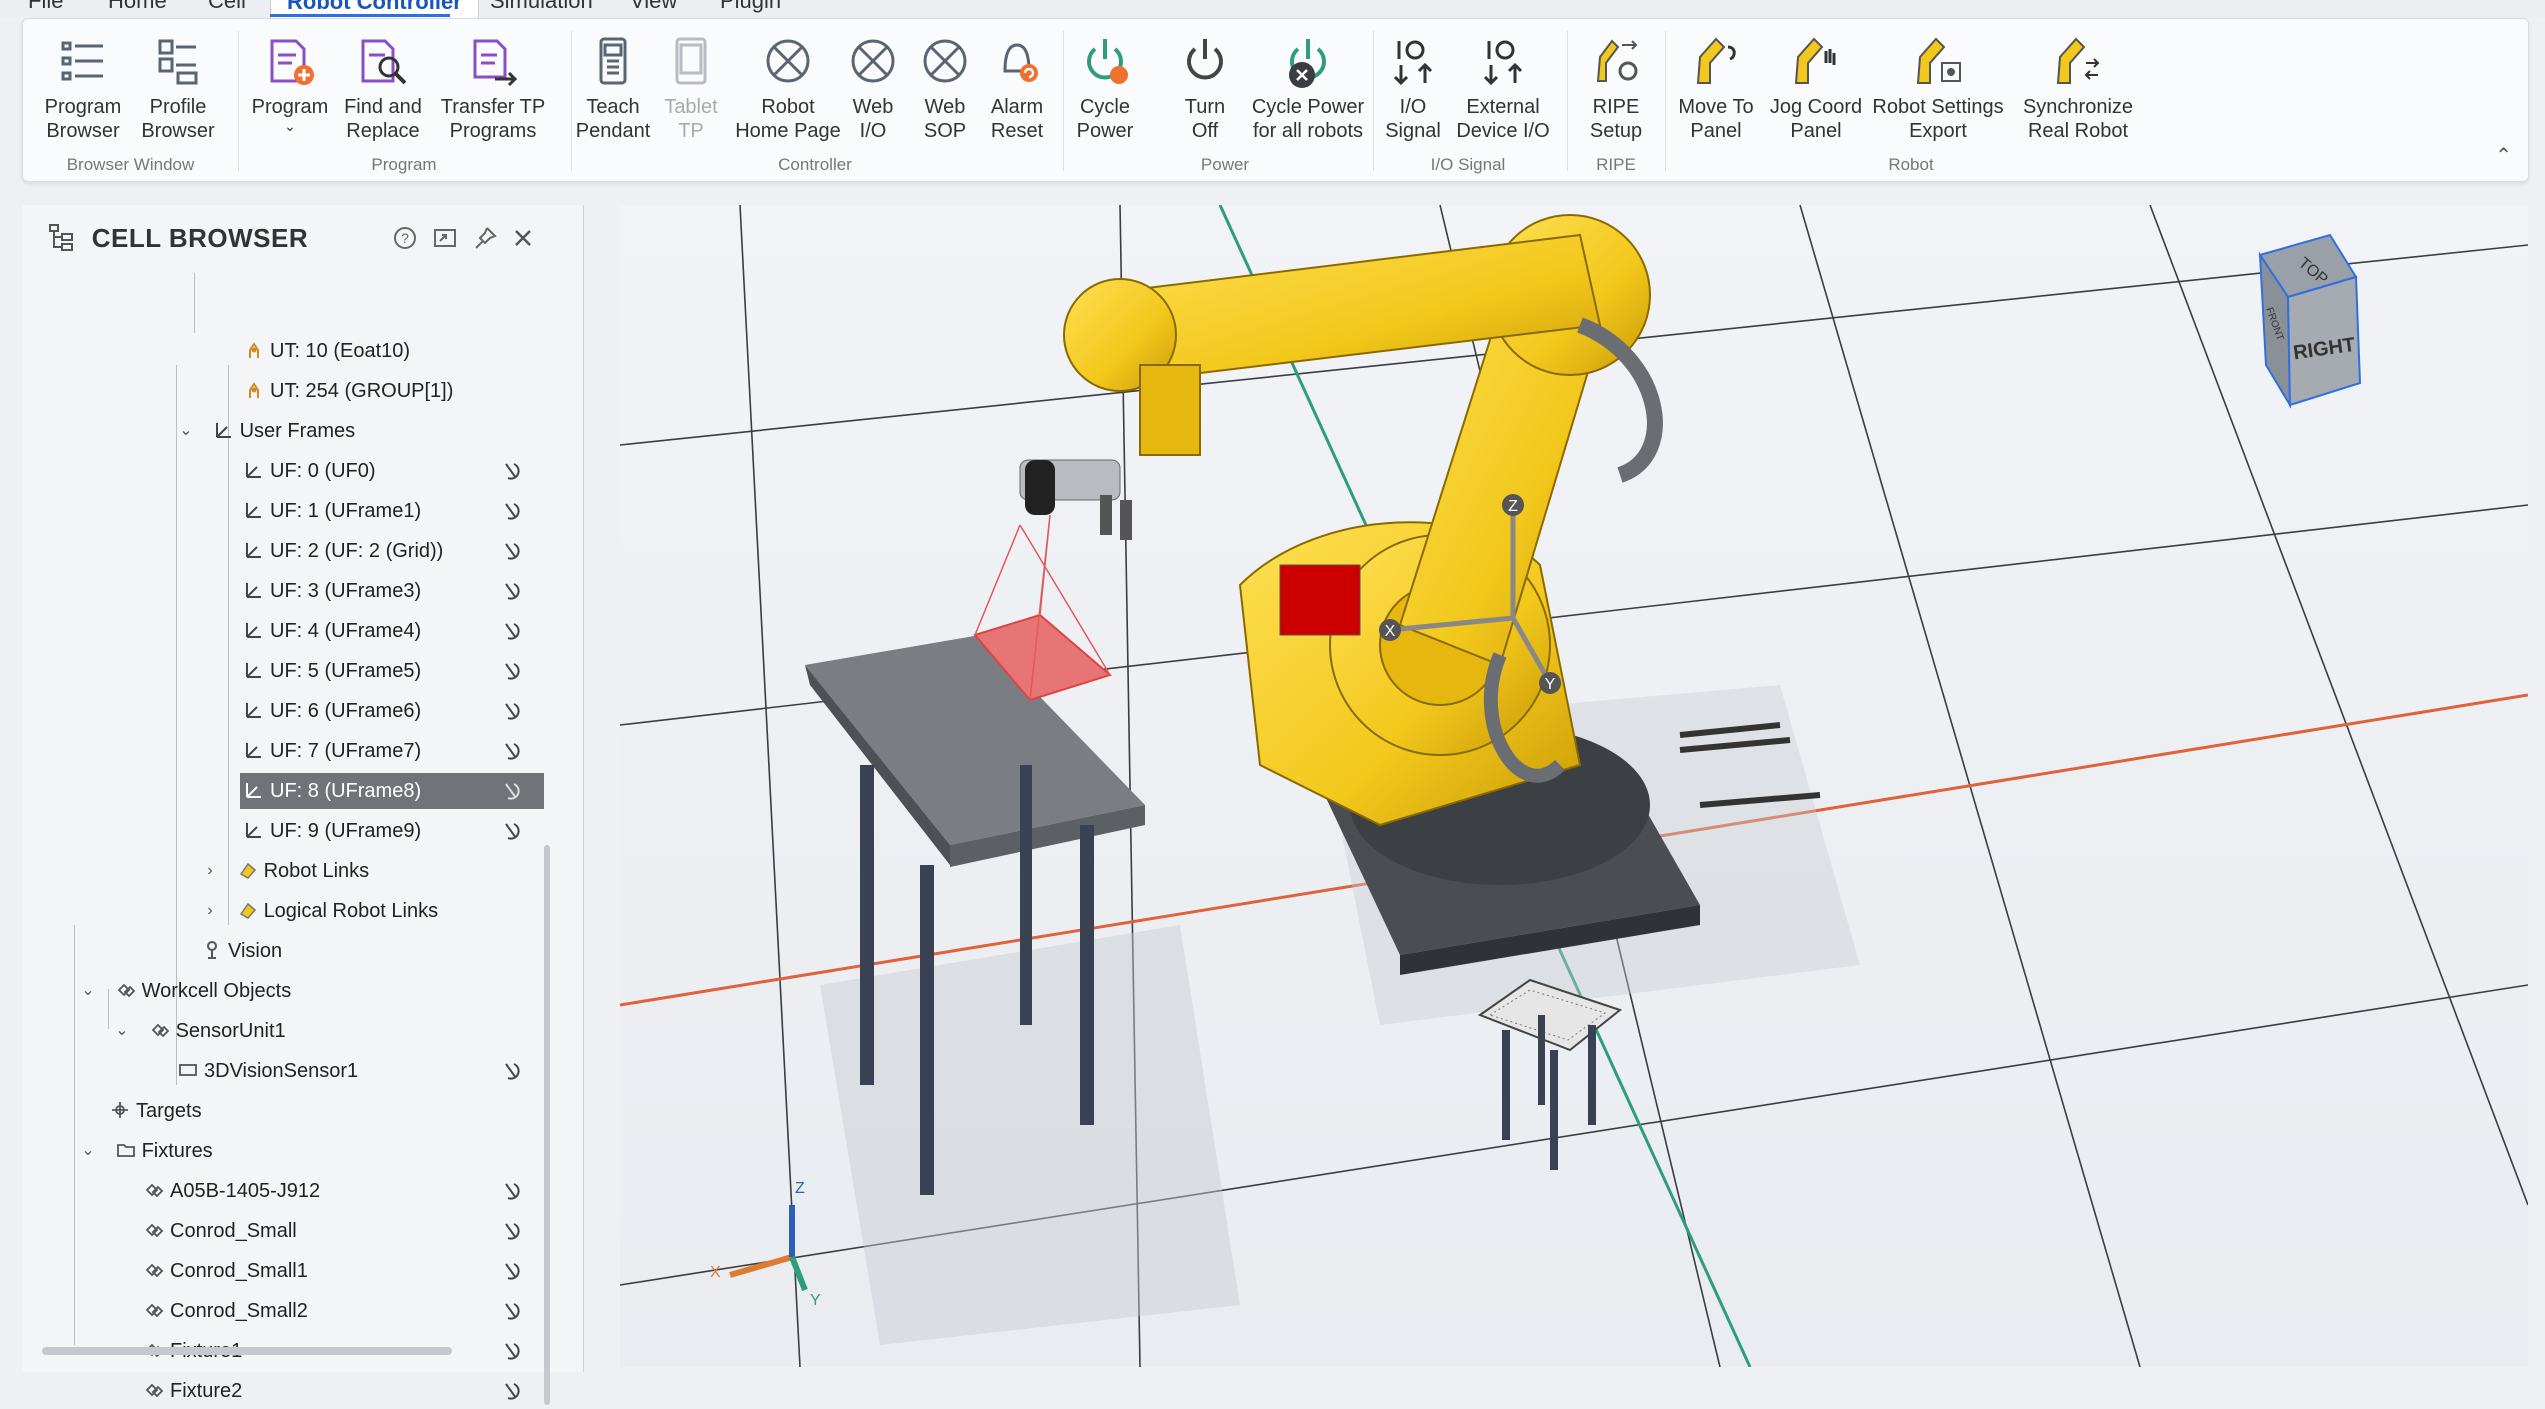  Describe the element at coordinates (178, 119) in the screenshot. I see `profile-browser-label: Profile Browser` at that location.